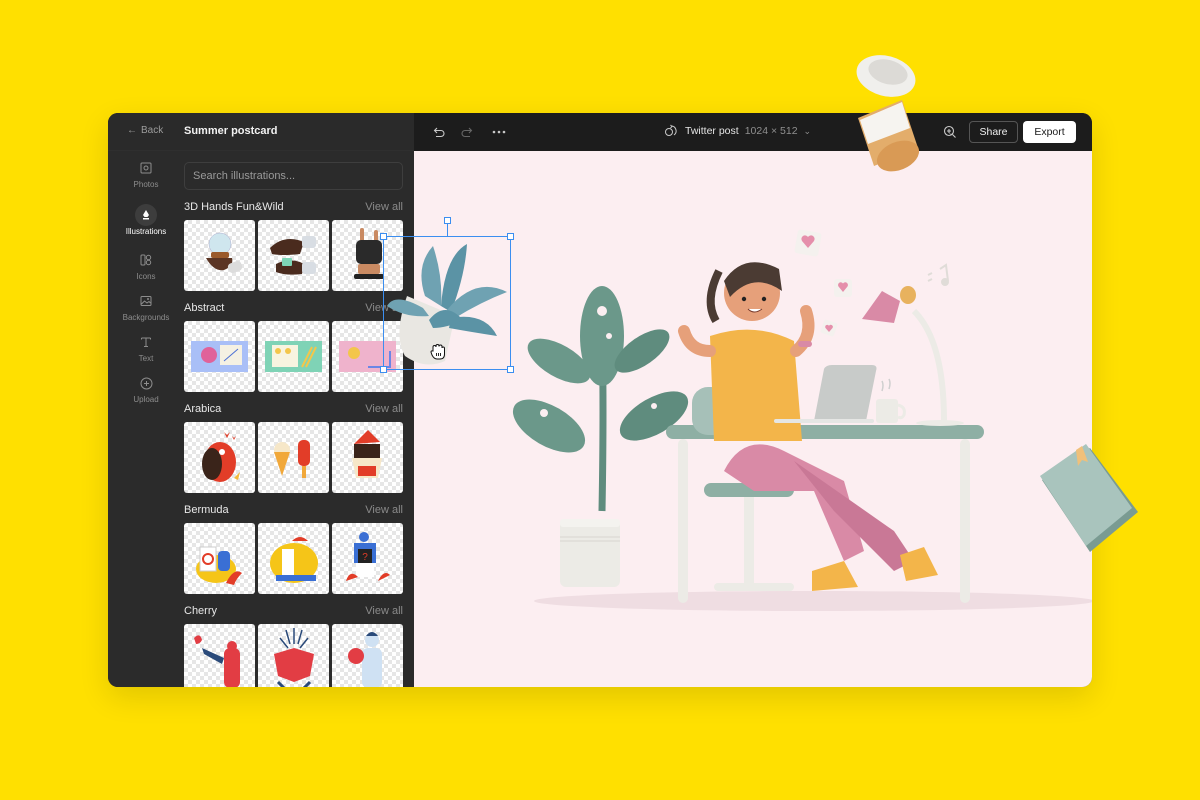 The width and height of the screenshot is (1200, 800). Describe the element at coordinates (219, 255) in the screenshot. I see `thumb-hand-snow-globe` at that location.